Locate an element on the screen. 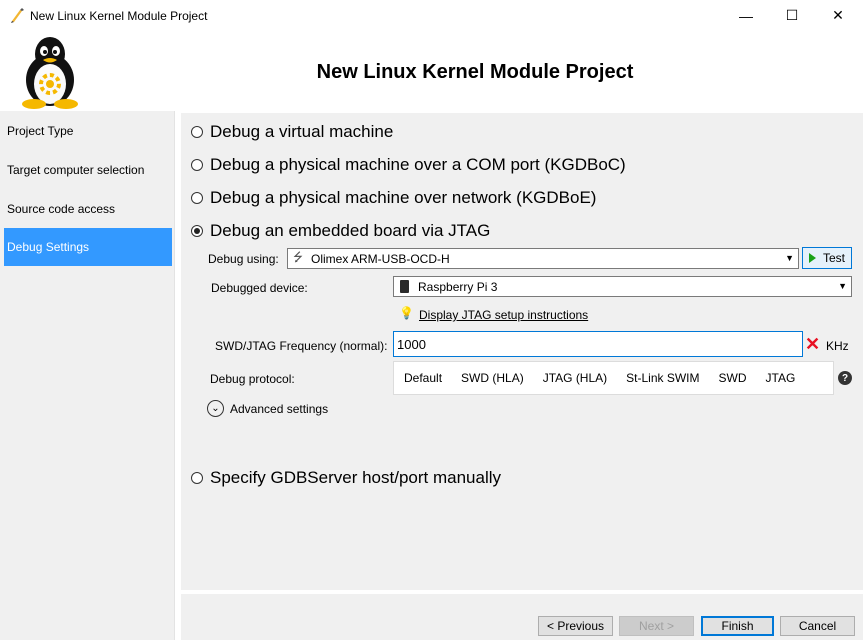 The width and height of the screenshot is (863, 640). frequency-input is located at coordinates (598, 344).